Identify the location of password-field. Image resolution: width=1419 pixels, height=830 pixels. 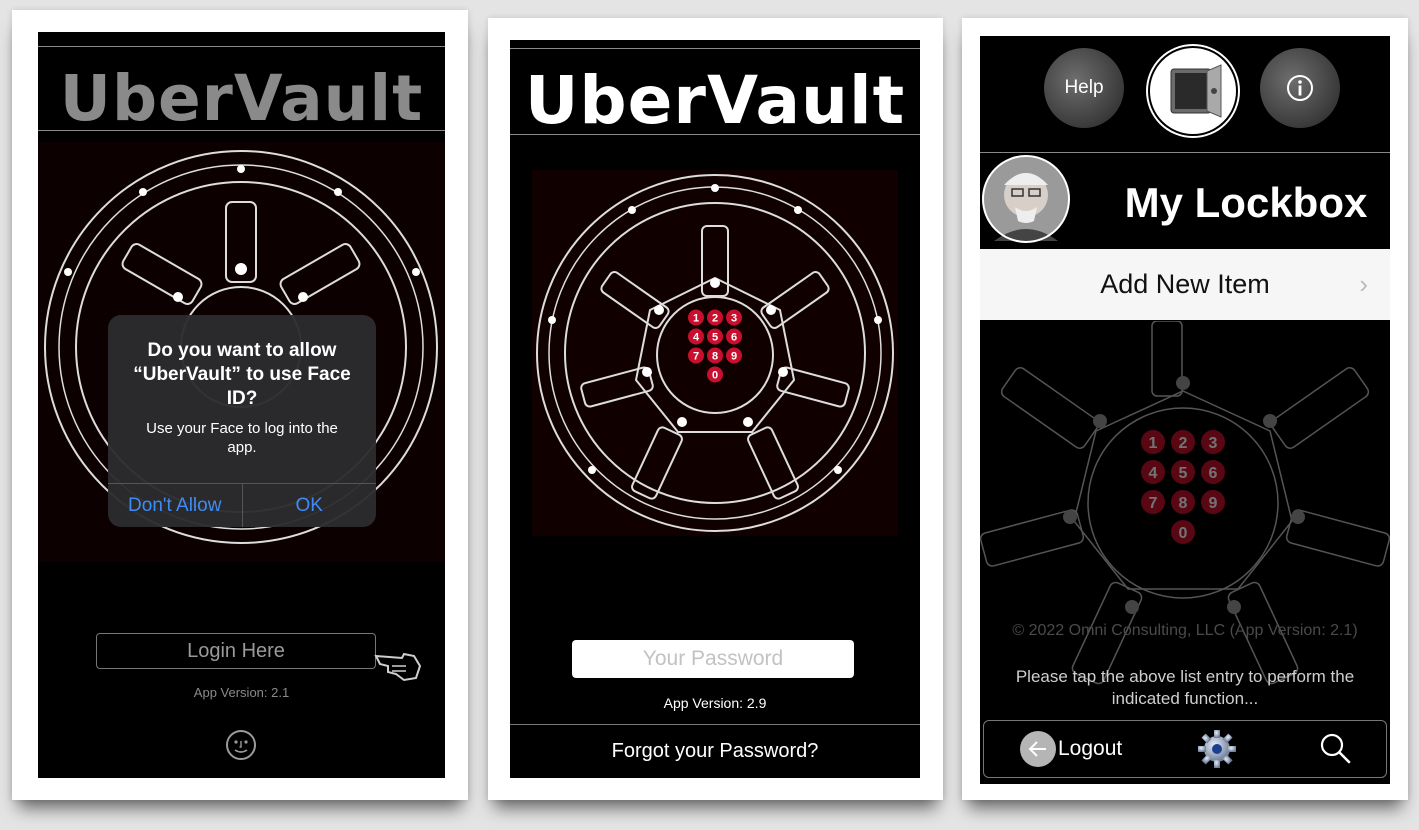
(713, 659).